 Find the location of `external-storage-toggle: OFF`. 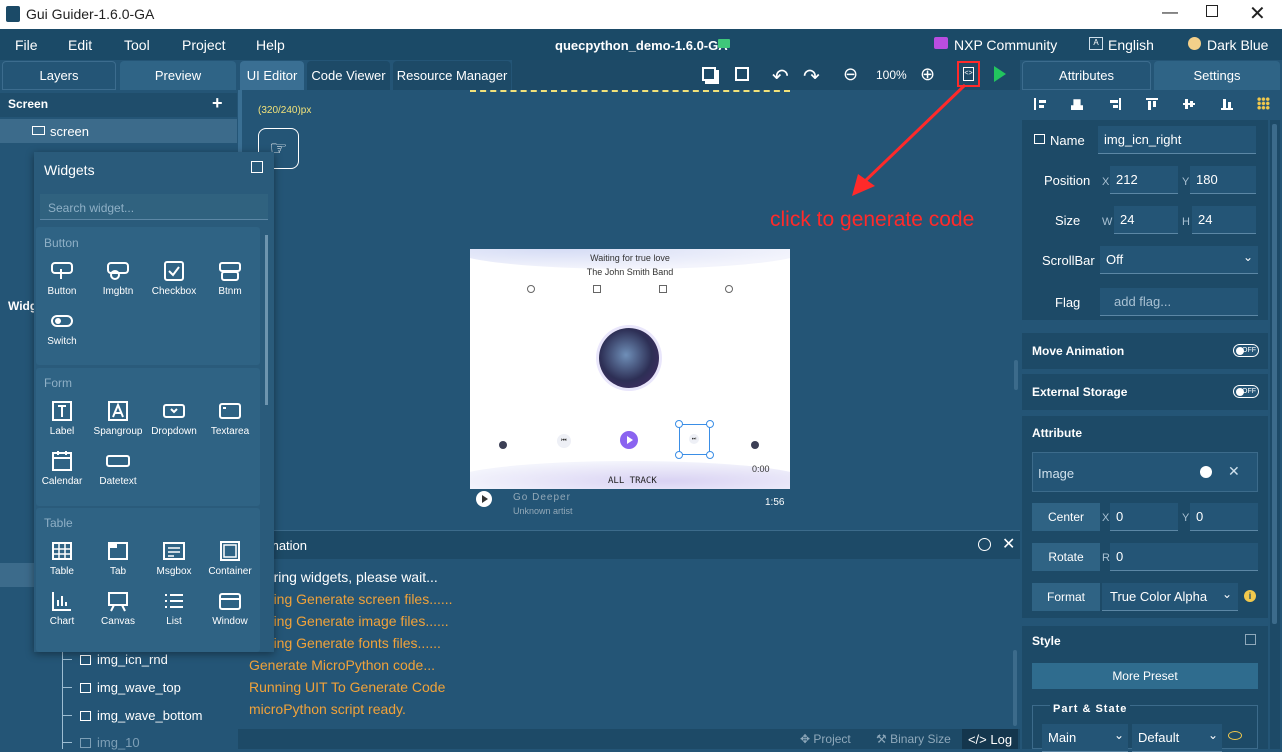

external-storage-toggle: OFF is located at coordinates (1246, 391).